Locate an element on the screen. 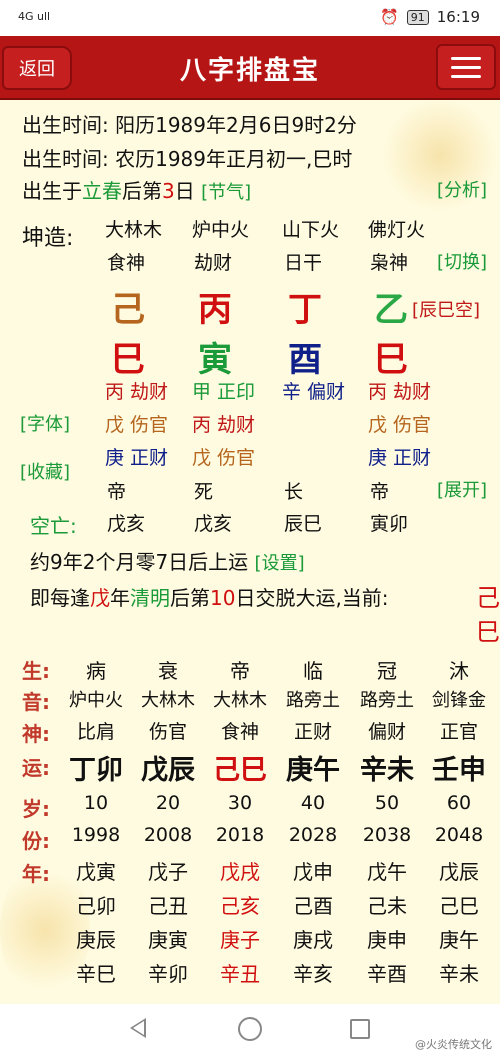  liunian-cell: 己亥 is located at coordinates (240, 906).